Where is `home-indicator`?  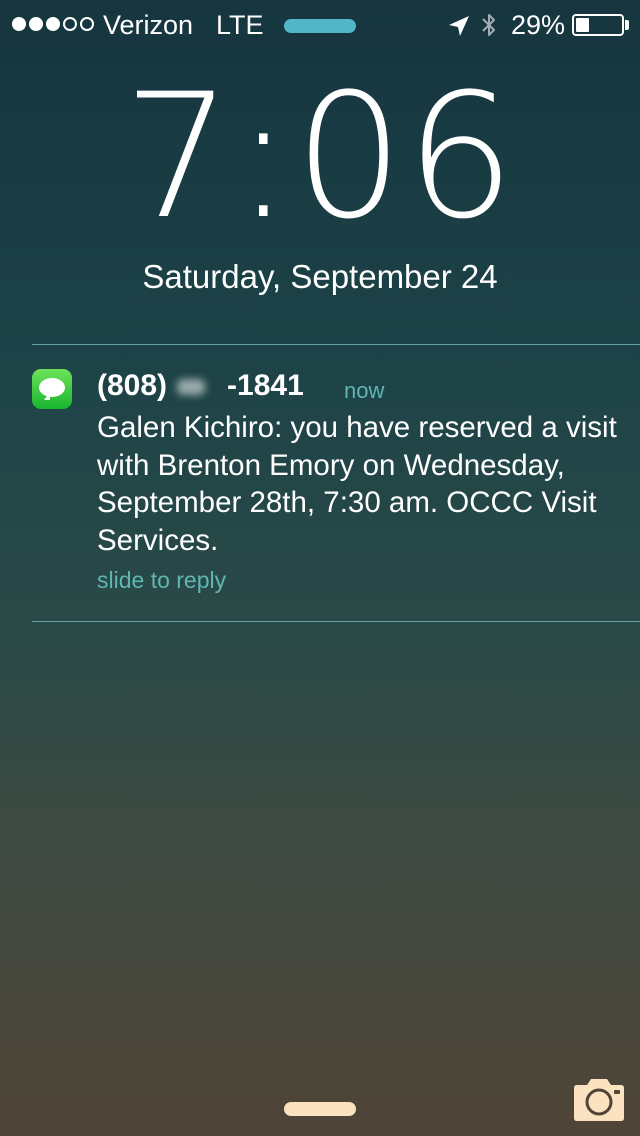 home-indicator is located at coordinates (320, 1109).